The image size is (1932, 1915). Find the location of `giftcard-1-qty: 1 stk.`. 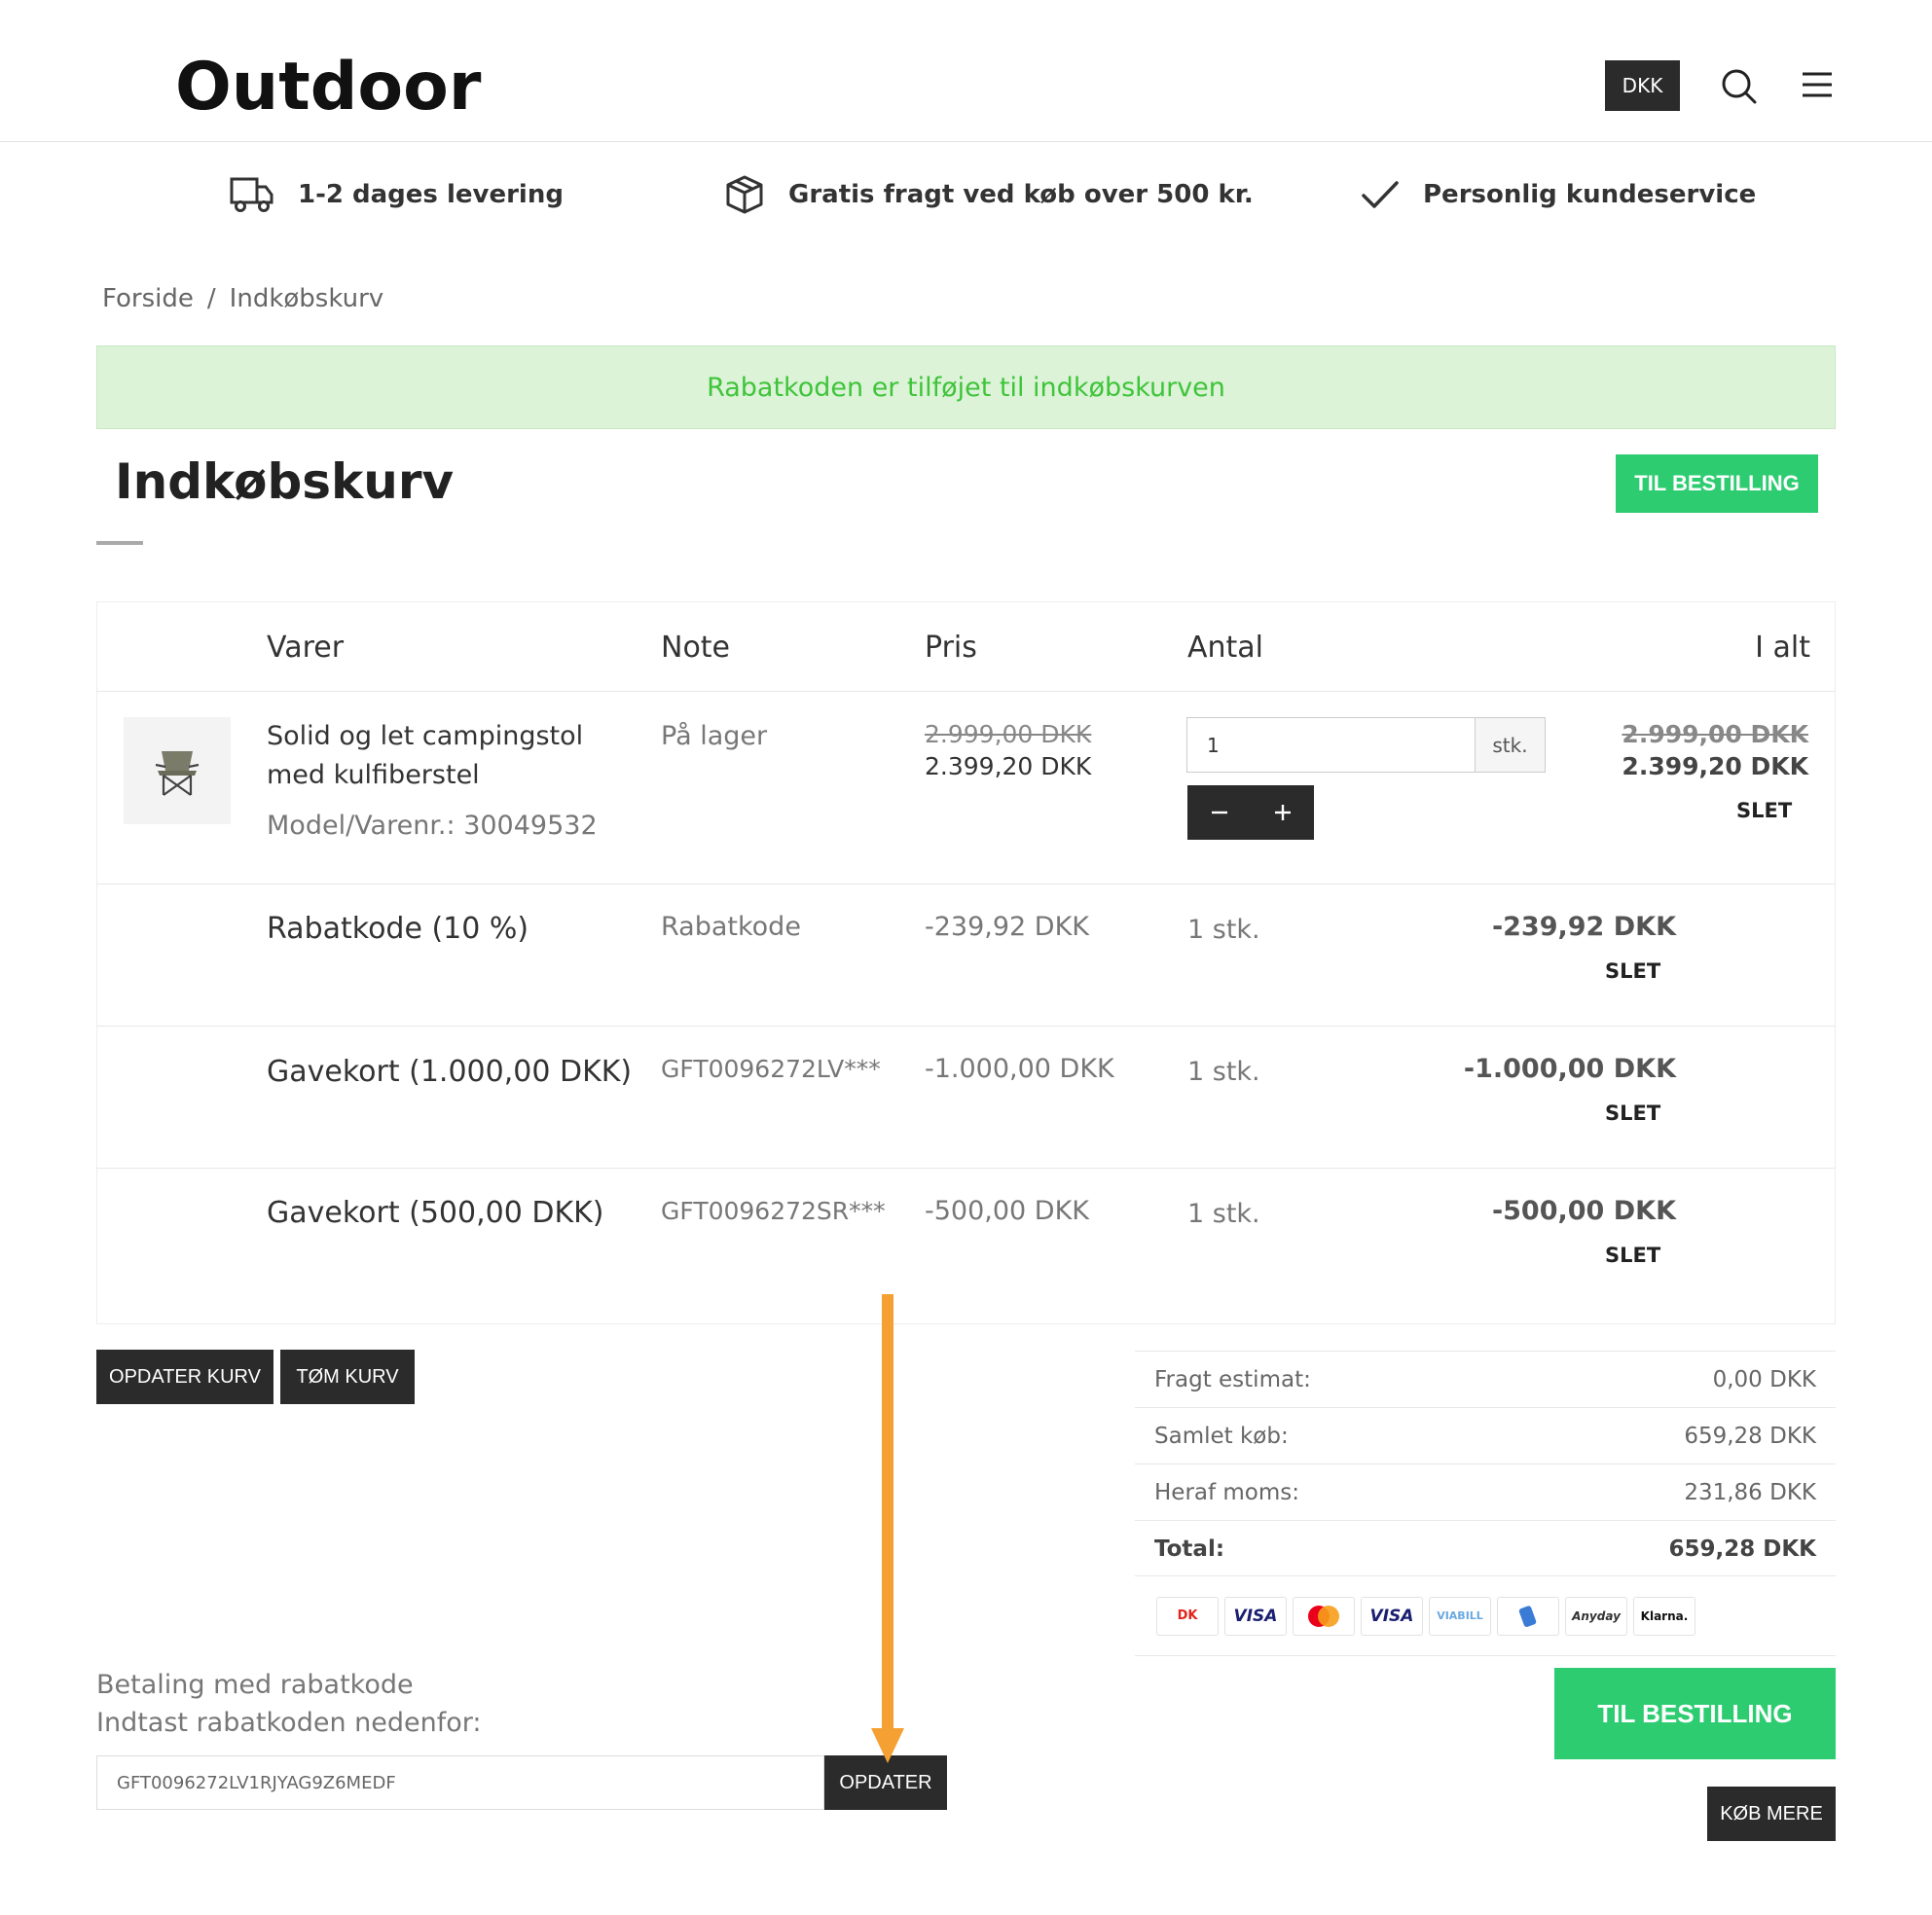

giftcard-1-qty: 1 stk. is located at coordinates (1223, 1072).